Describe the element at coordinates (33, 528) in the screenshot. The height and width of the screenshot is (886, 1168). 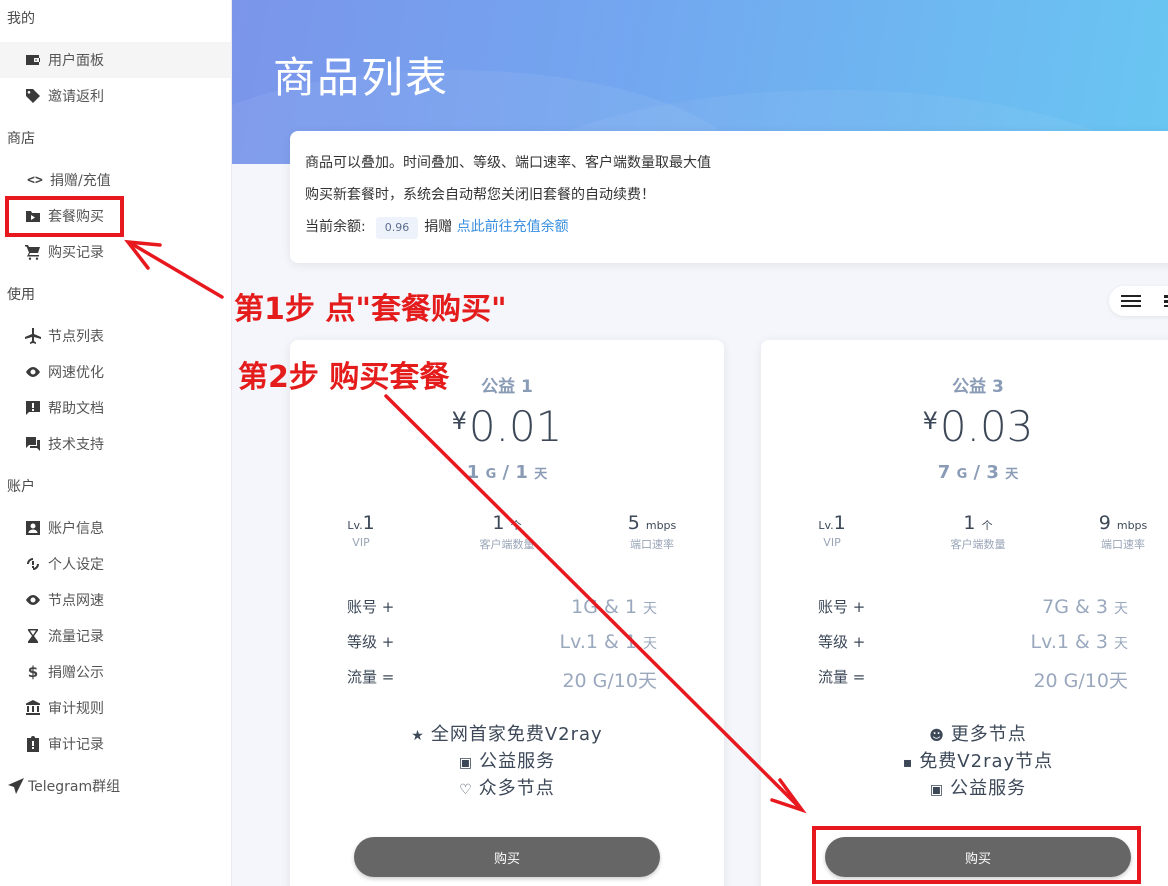
I see `account-box-icon` at that location.